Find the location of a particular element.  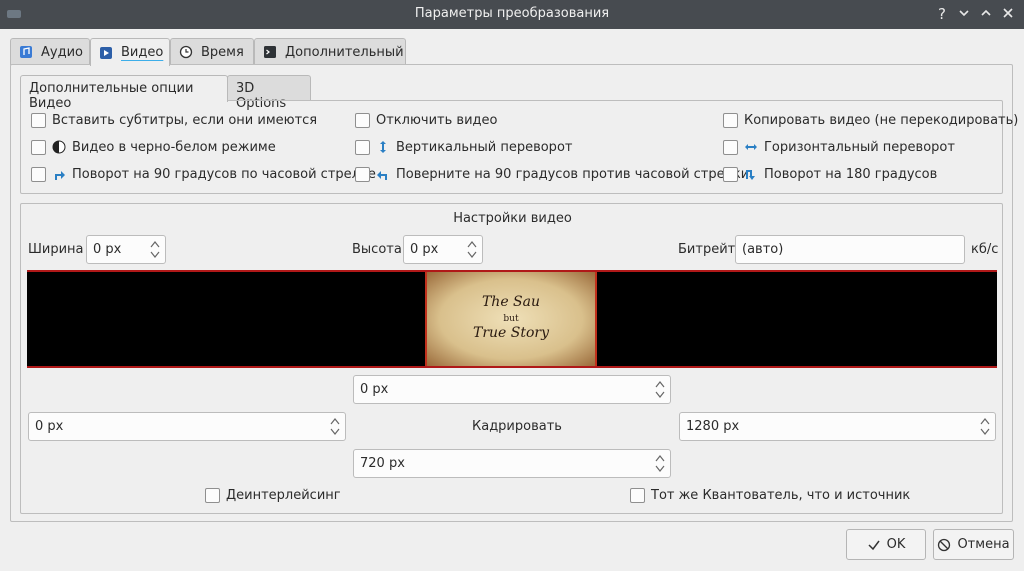

subtab-3d-options: 3D Options is located at coordinates (269, 93).